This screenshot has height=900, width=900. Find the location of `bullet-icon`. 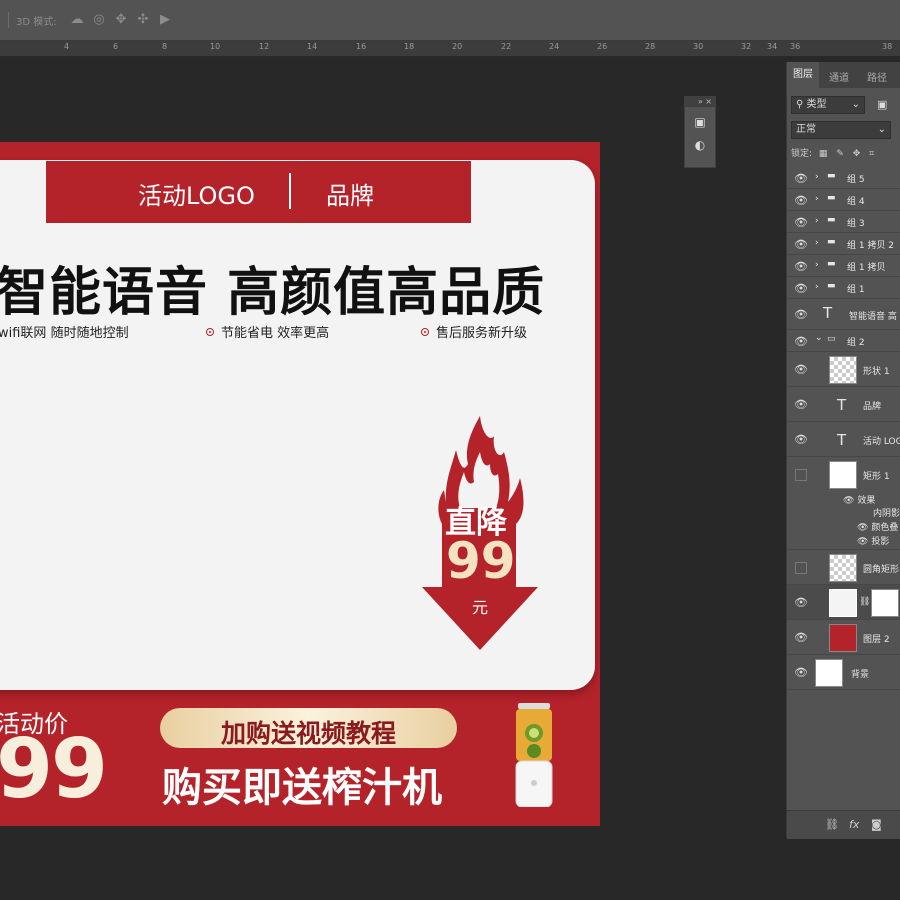

bullet-icon is located at coordinates (425, 332).